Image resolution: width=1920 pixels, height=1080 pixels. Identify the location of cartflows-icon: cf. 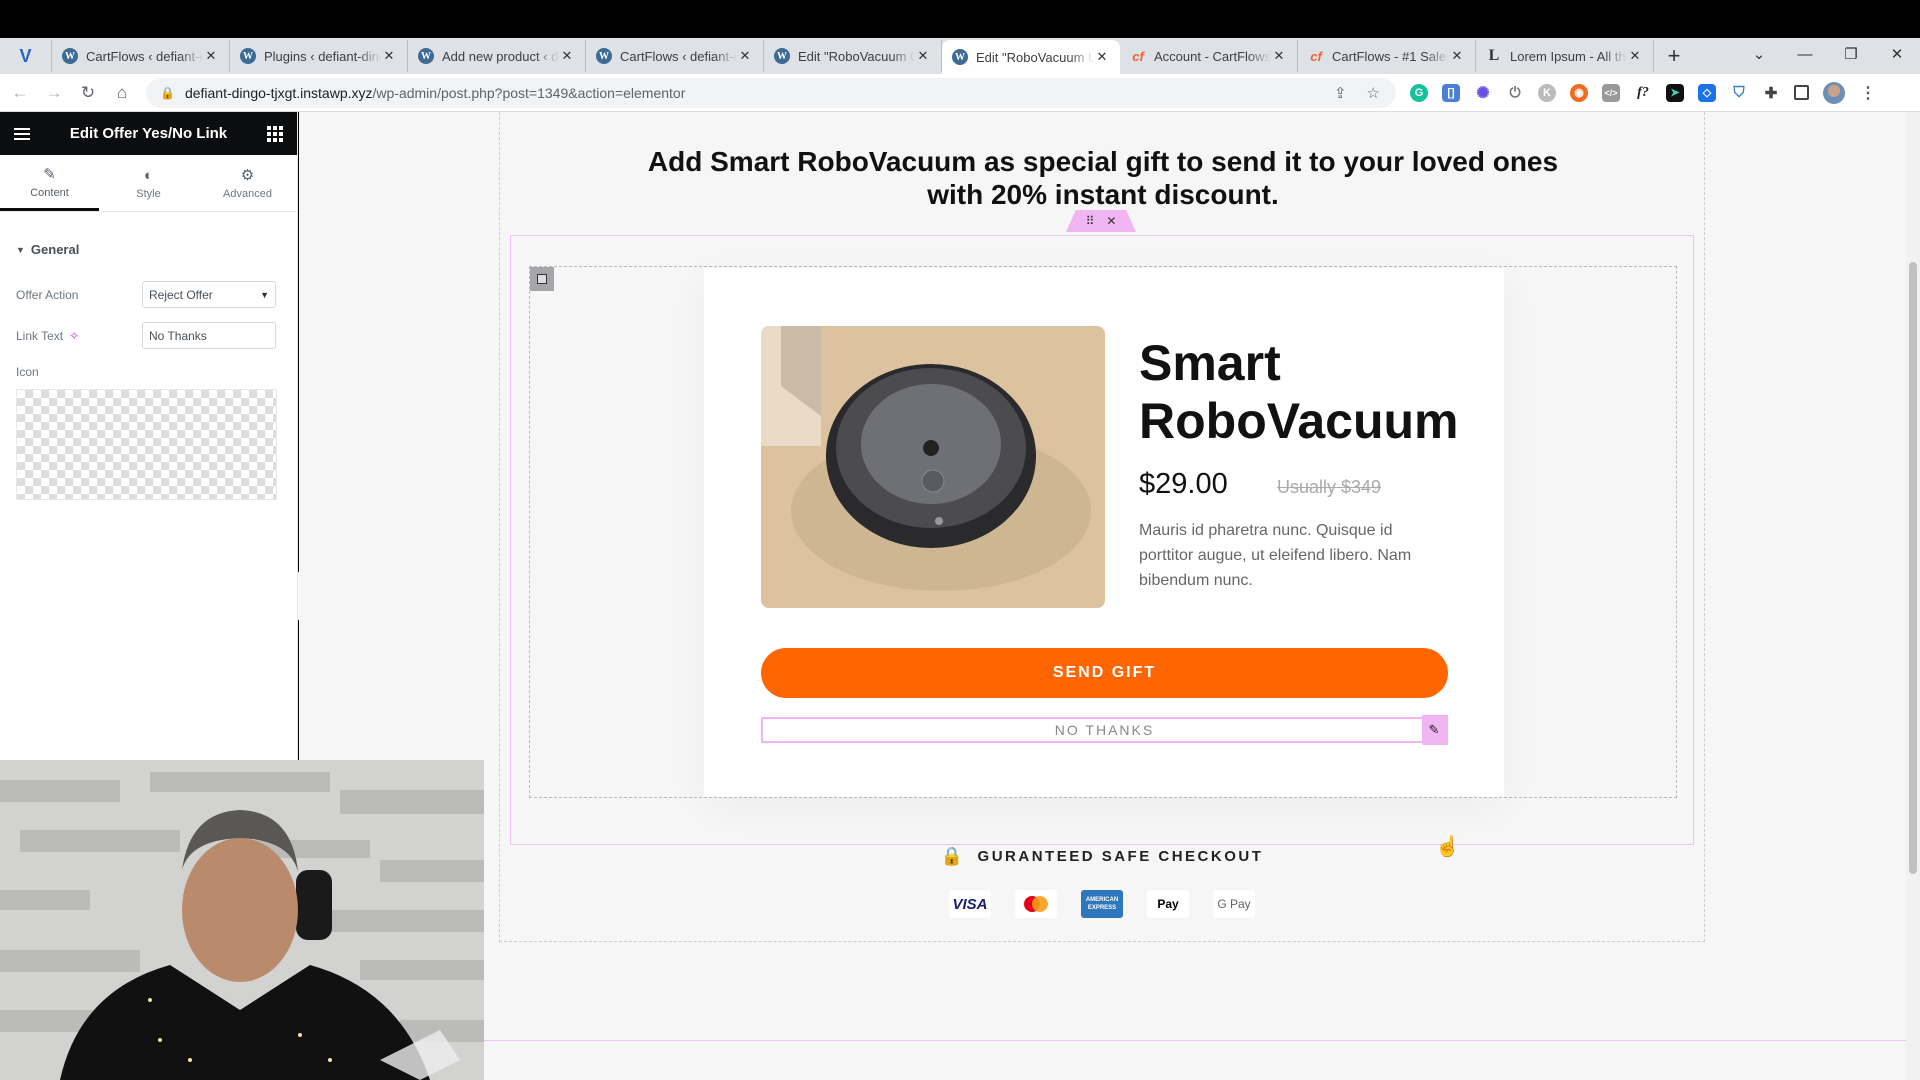
(1138, 56).